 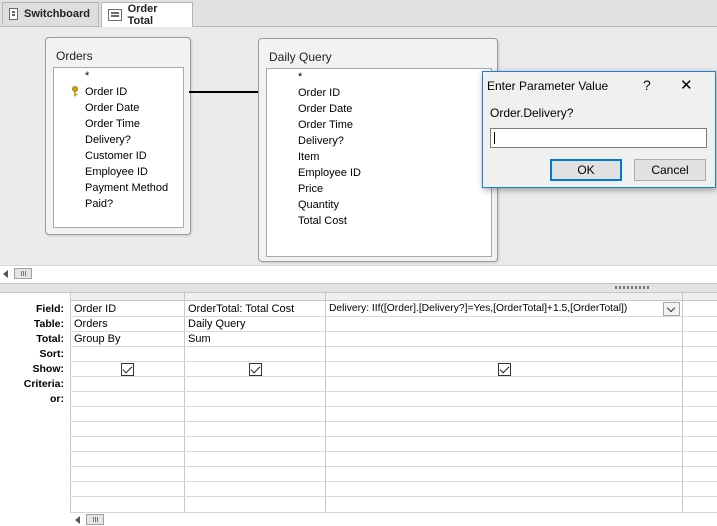 What do you see at coordinates (548, 86) in the screenshot?
I see `dialog-title: Enter Parameter Value` at bounding box center [548, 86].